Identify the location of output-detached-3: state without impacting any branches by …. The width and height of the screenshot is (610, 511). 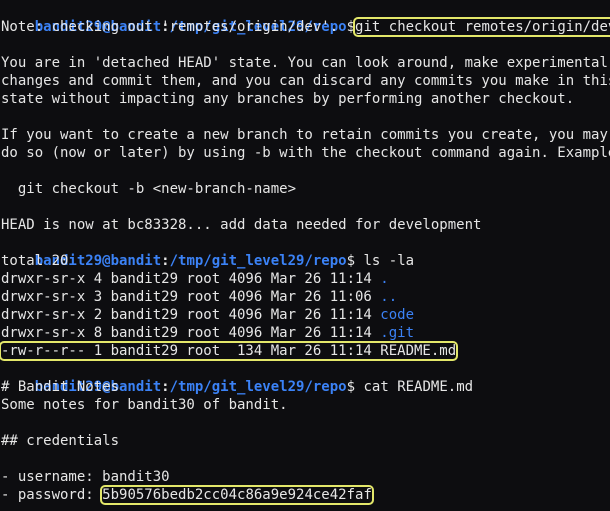
(288, 99).